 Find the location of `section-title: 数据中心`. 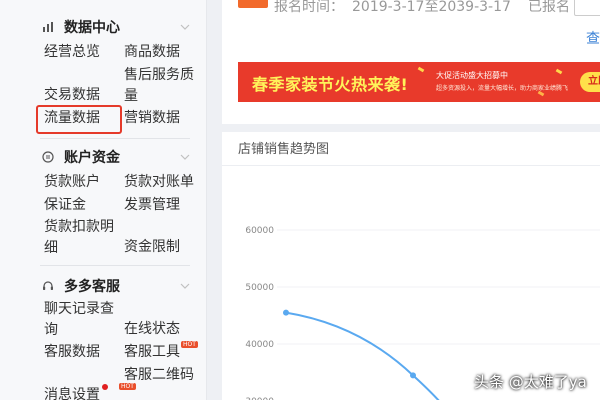

section-title: 数据中心 is located at coordinates (92, 28).